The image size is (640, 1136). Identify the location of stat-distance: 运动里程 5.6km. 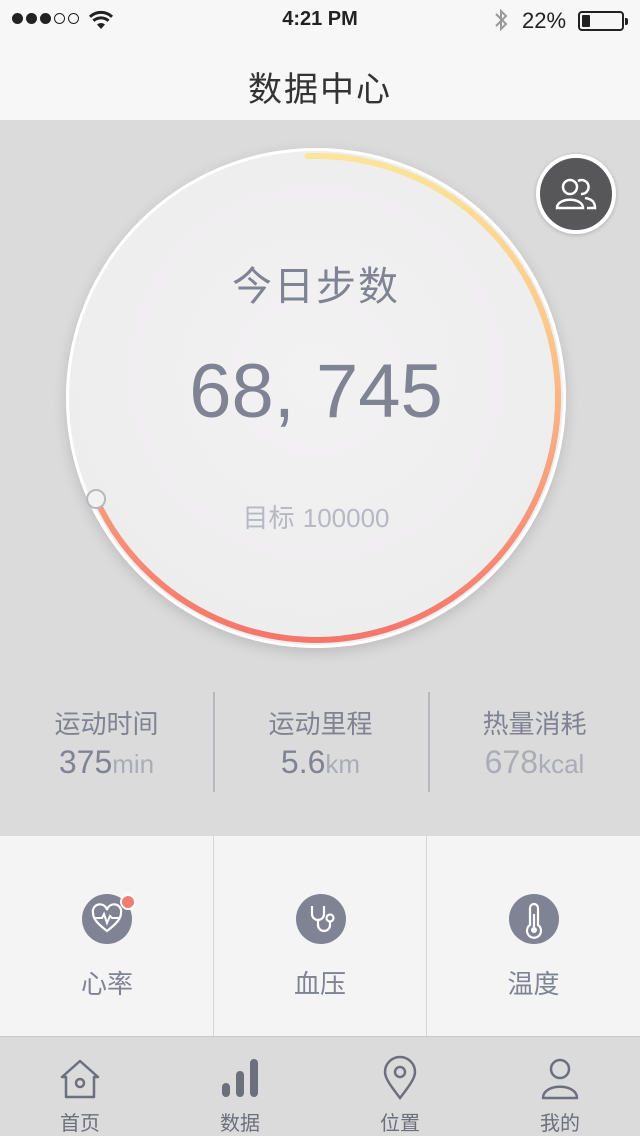
(320, 758).